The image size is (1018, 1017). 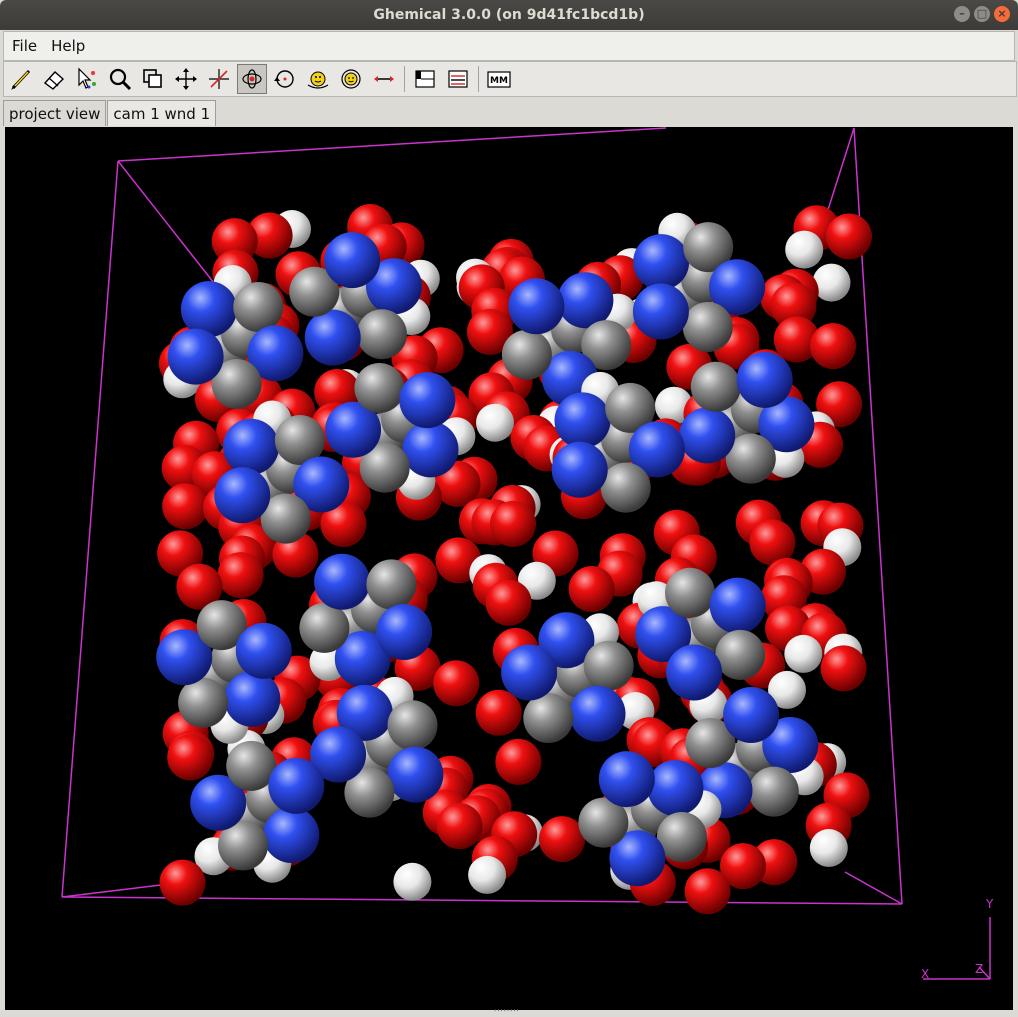 What do you see at coordinates (162, 113) in the screenshot?
I see `tab-cam-1-wnd-1: cam 1 wnd 1` at bounding box center [162, 113].